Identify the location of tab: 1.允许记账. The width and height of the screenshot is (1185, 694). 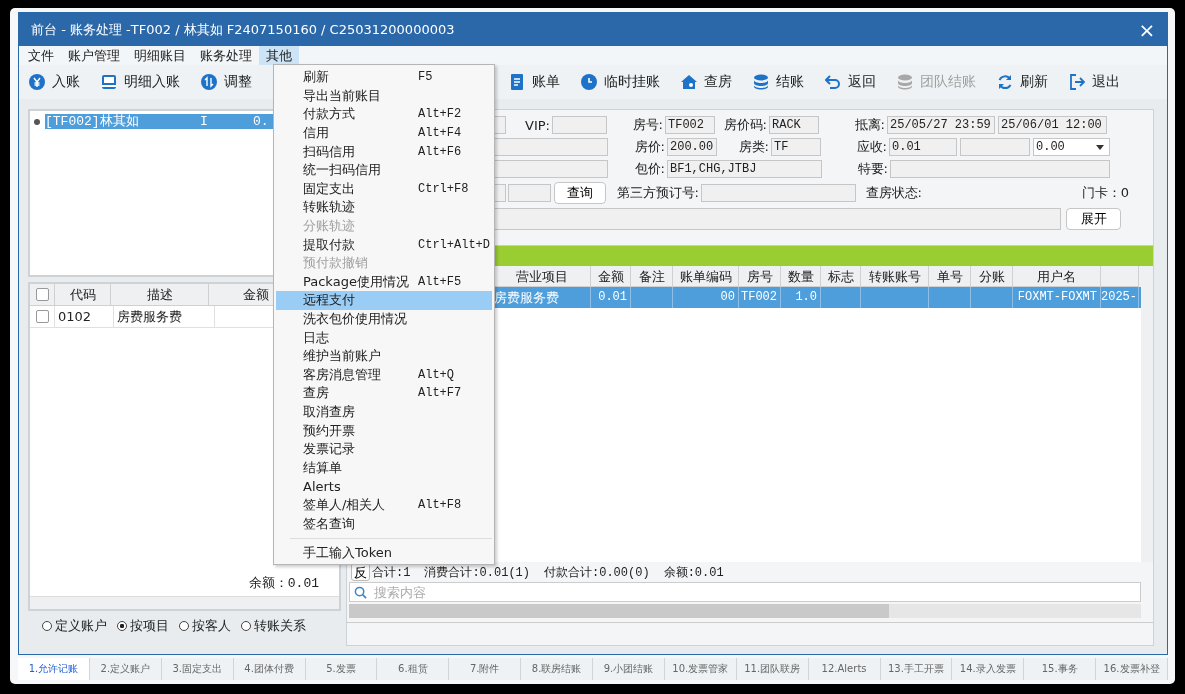
(54, 669).